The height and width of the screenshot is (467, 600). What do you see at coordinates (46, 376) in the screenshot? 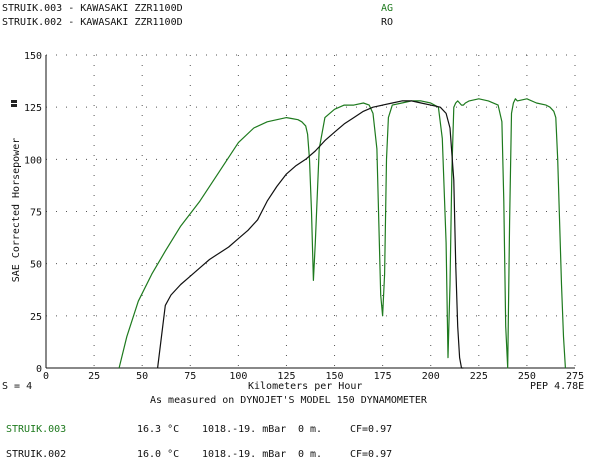
I see `x-tick-label: 0` at bounding box center [46, 376].